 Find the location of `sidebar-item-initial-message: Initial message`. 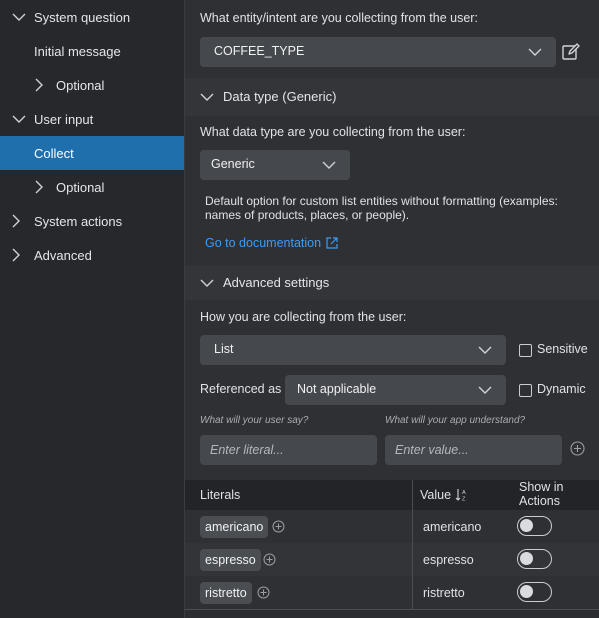

sidebar-item-initial-message: Initial message is located at coordinates (92, 51).